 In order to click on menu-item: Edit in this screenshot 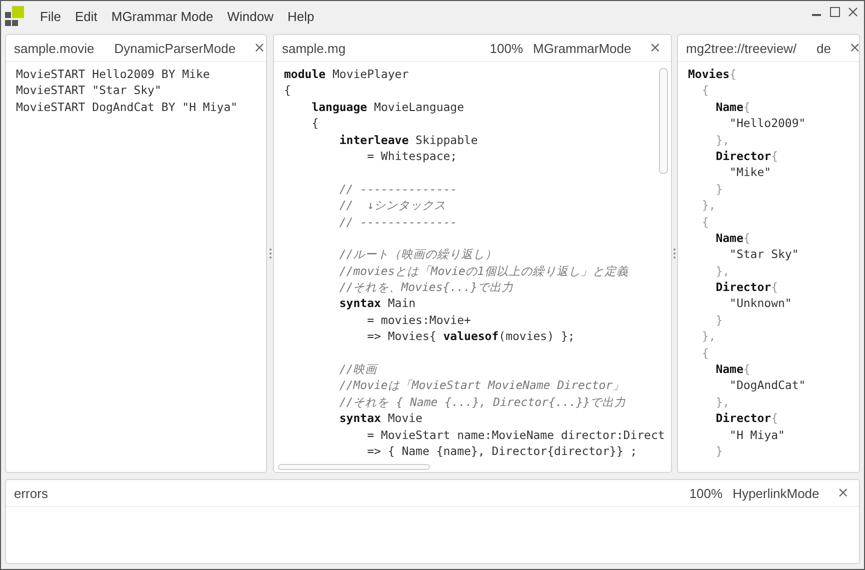, I will do `click(86, 16)`.